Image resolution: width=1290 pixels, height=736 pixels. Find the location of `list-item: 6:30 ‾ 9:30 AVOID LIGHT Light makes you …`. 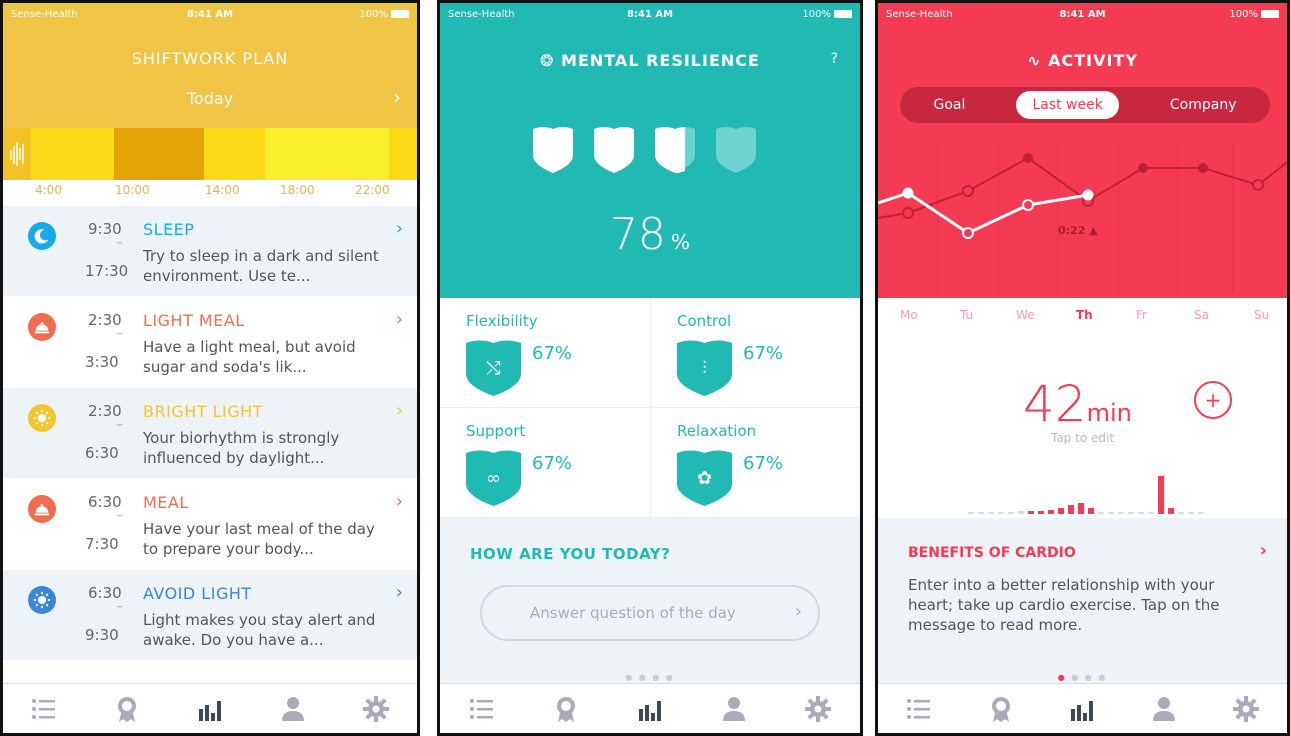

list-item: 6:30 ‾ 9:30 AVOID LIGHT Light makes you … is located at coordinates (210, 615).